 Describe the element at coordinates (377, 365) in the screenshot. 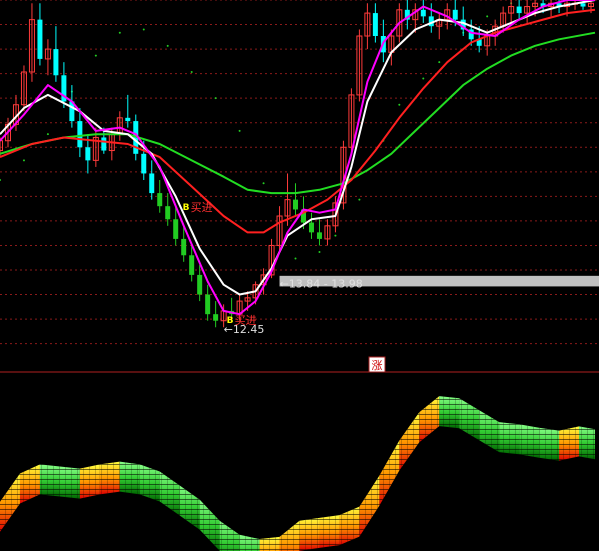

I see `indicator-marker-label: 涨` at that location.